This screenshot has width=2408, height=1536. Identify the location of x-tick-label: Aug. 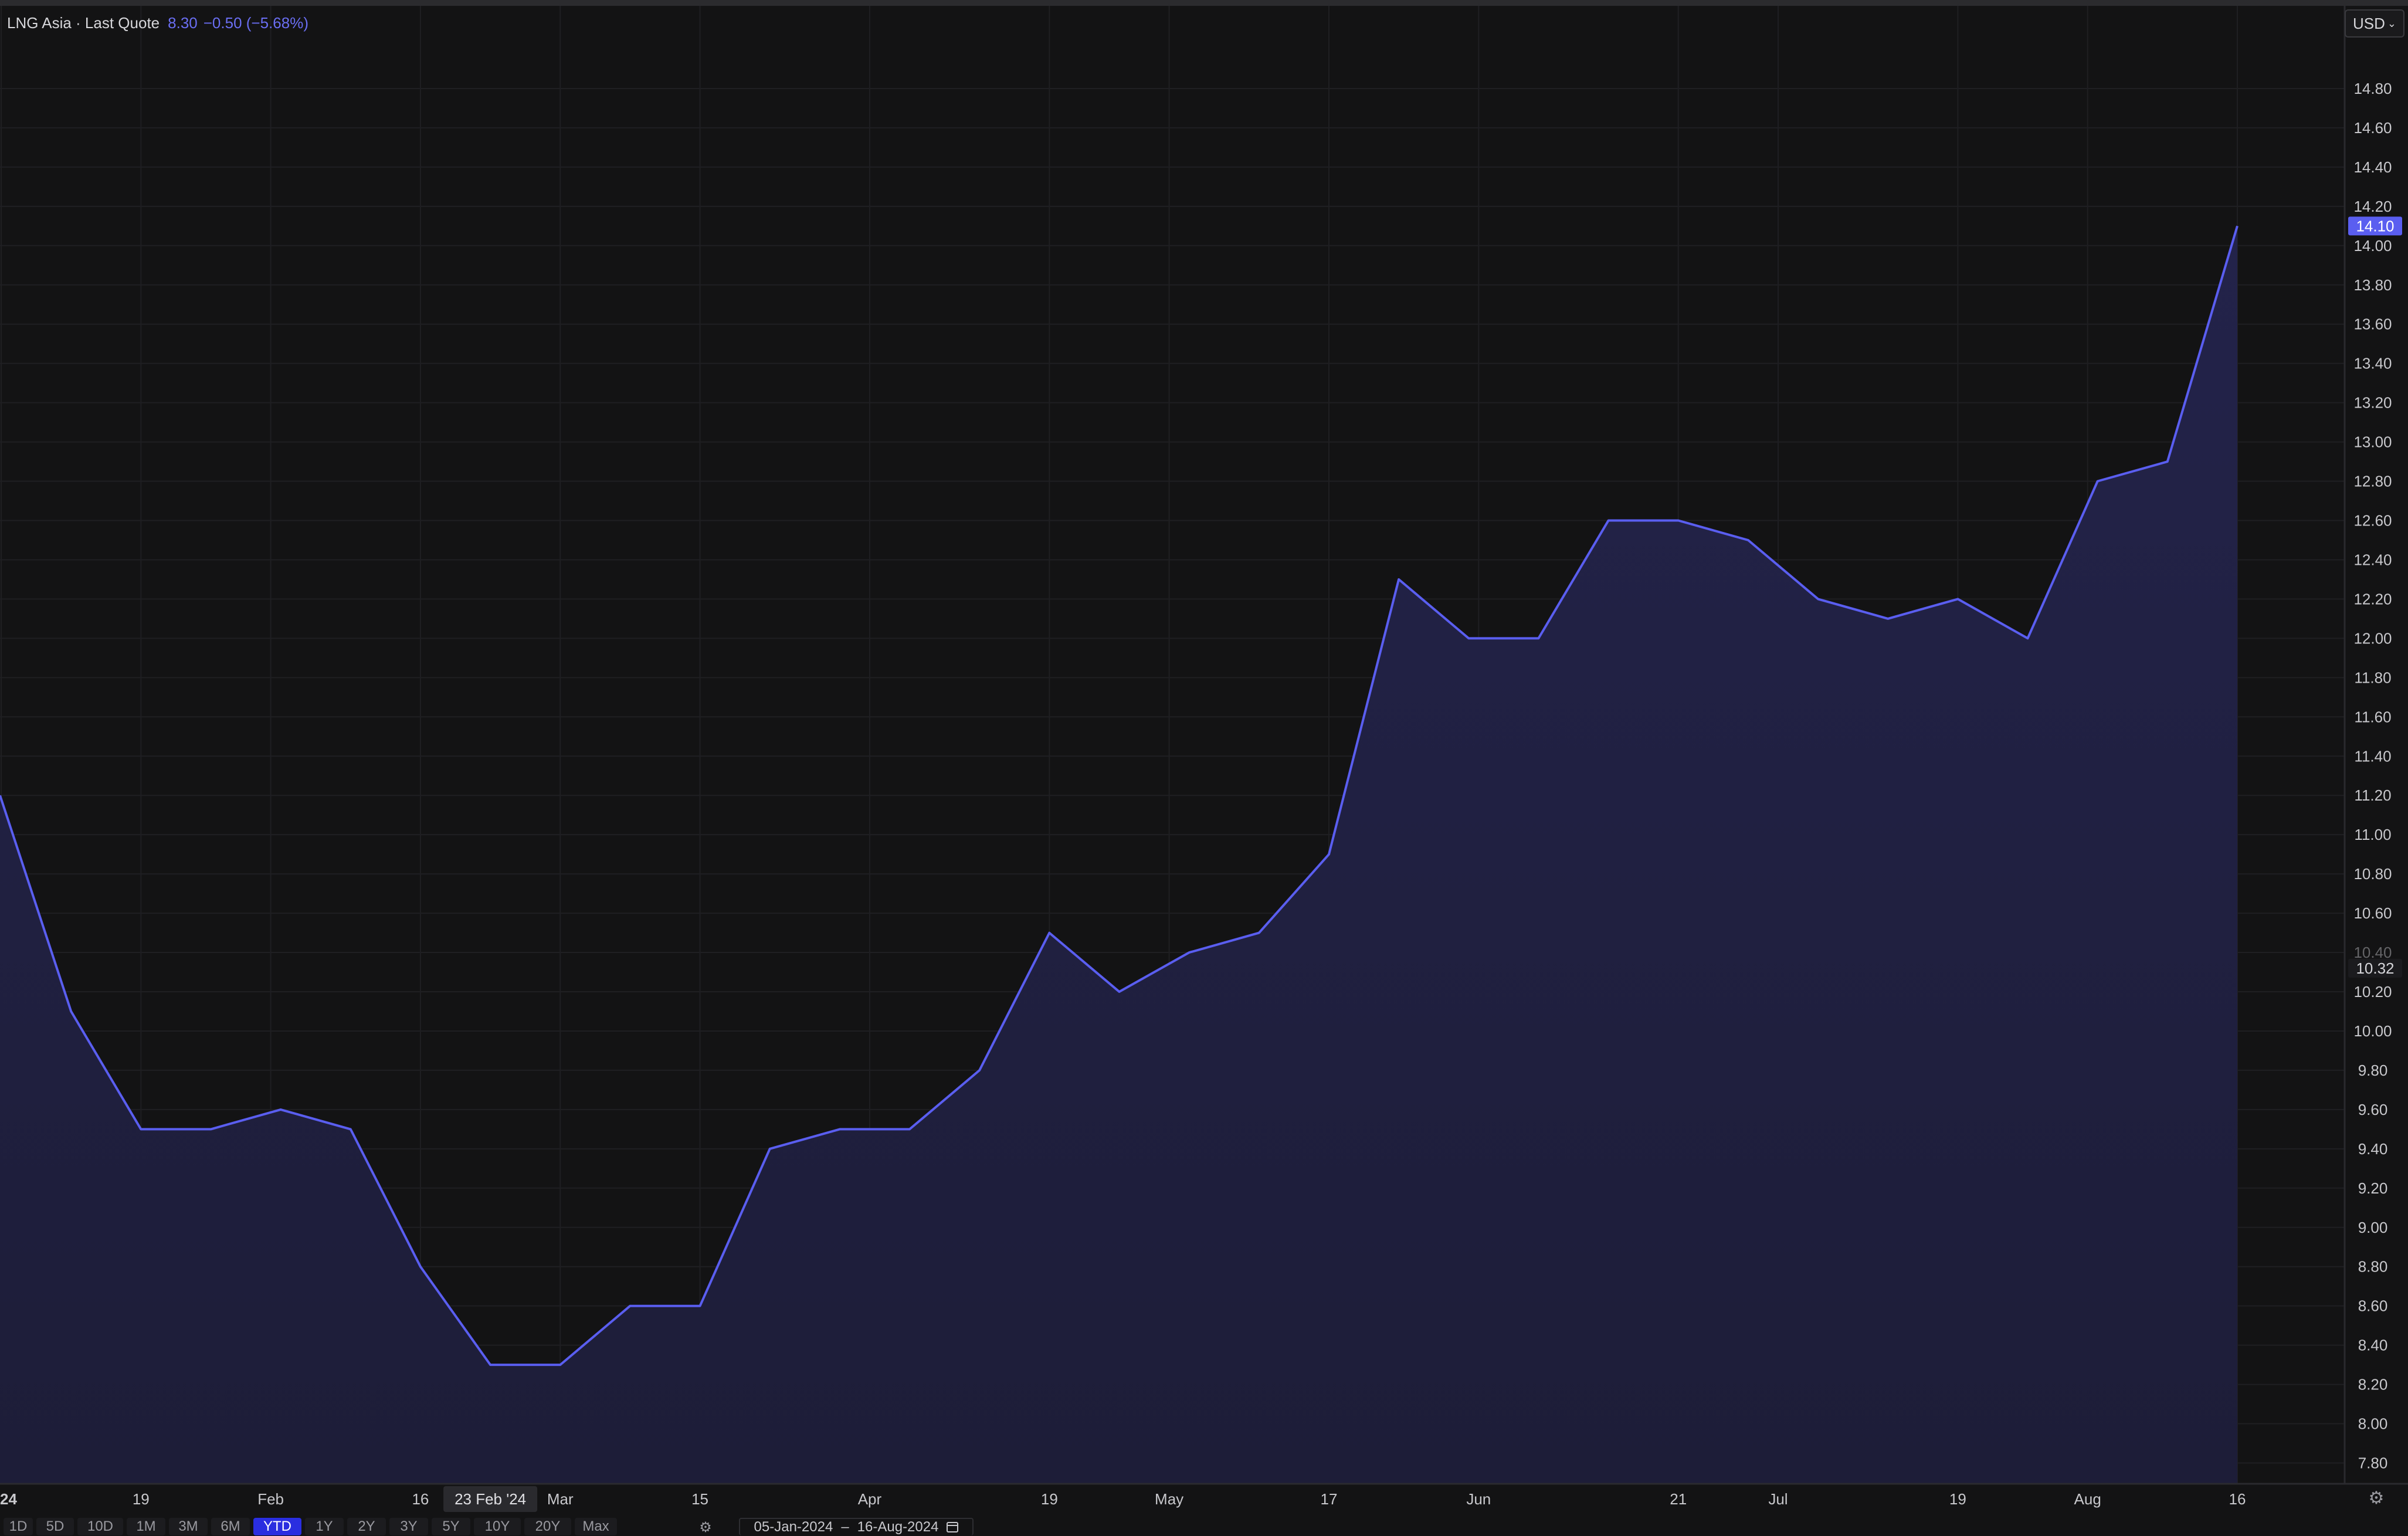
(2087, 1499).